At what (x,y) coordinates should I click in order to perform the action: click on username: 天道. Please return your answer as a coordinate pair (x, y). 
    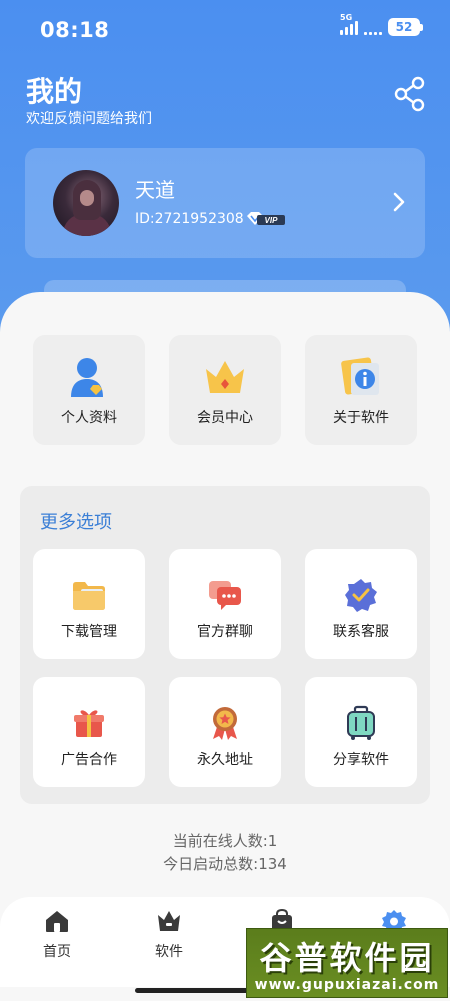
    Looking at the image, I should click on (155, 190).